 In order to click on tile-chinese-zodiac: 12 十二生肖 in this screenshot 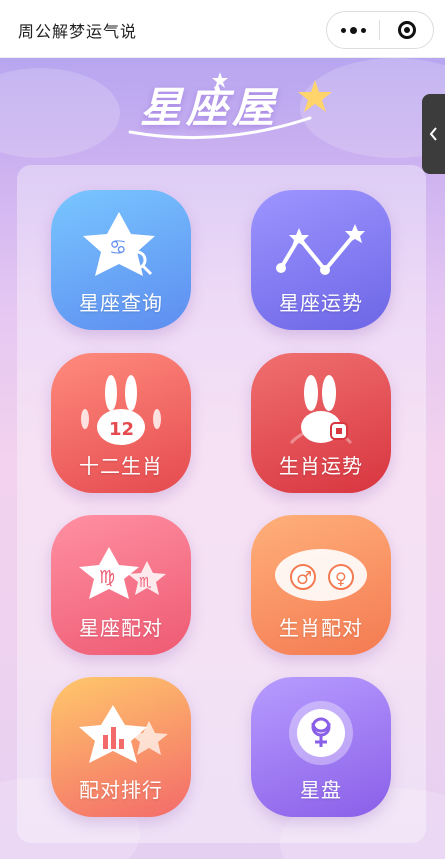, I will do `click(121, 423)`.